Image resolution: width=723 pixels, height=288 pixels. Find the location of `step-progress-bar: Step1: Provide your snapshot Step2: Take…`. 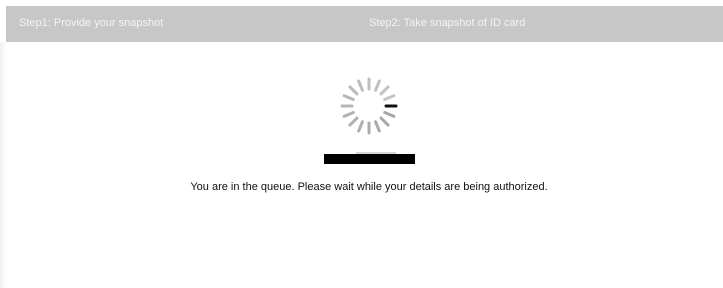

step-progress-bar: Step1: Provide your snapshot Step2: Take… is located at coordinates (364, 24).